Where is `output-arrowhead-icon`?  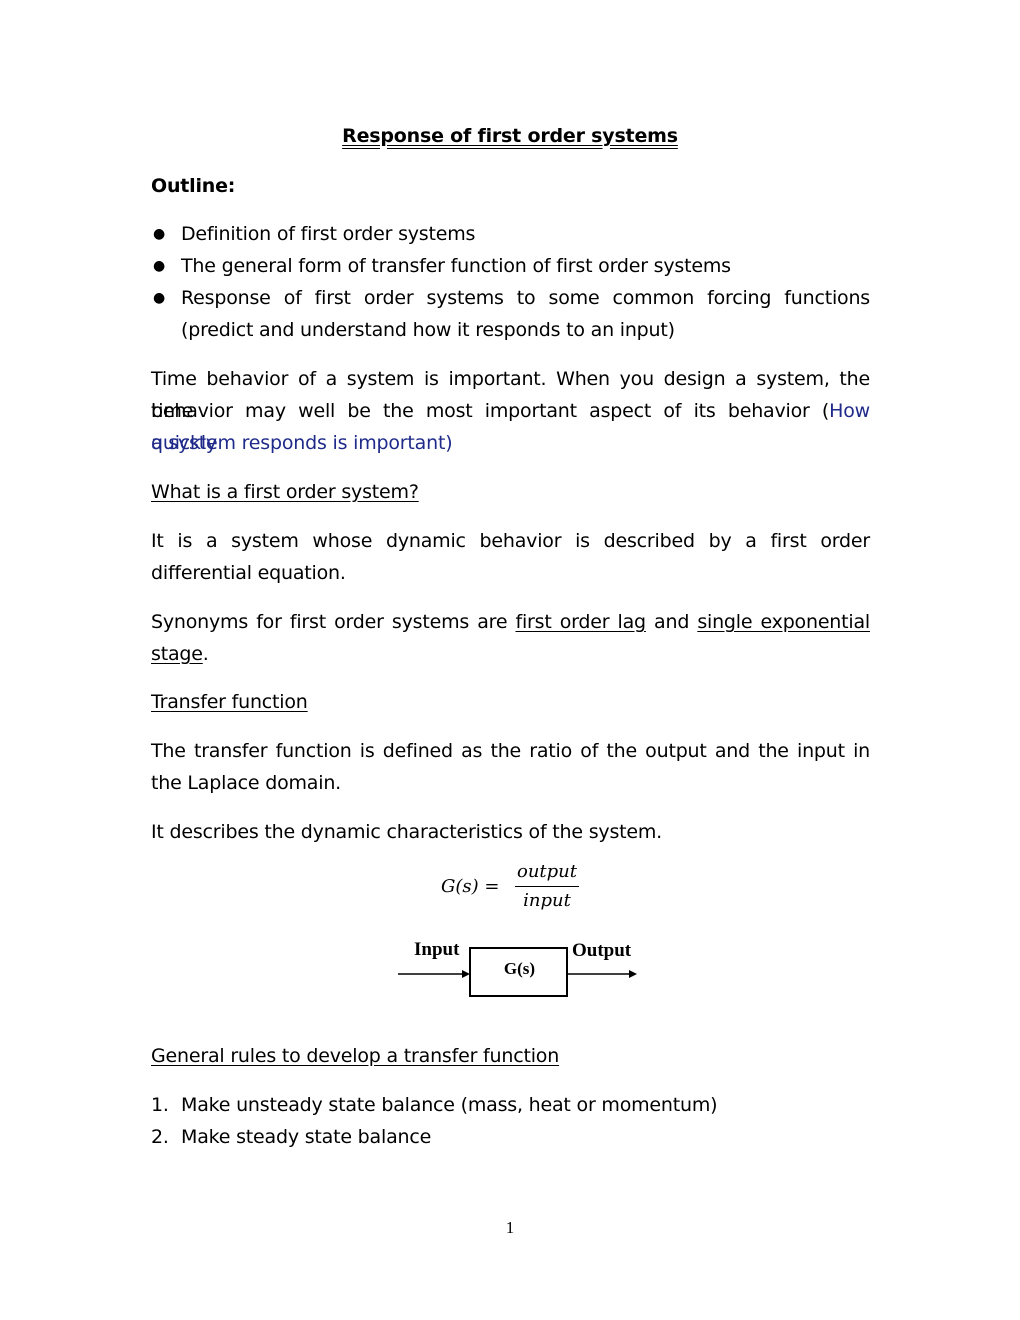
output-arrowhead-icon is located at coordinates (633, 974).